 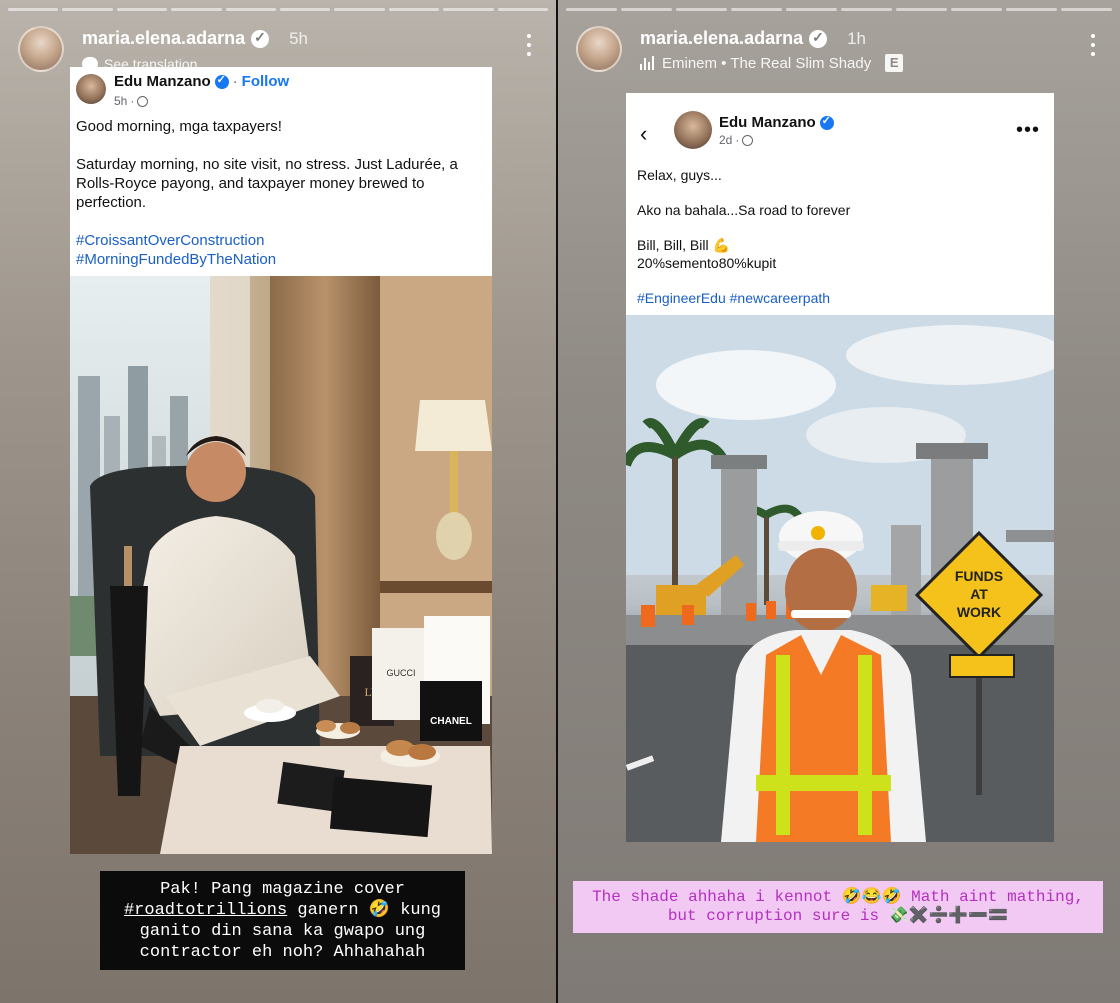 I want to click on chanel-bag-logo: CHANEL, so click(x=451, y=721).